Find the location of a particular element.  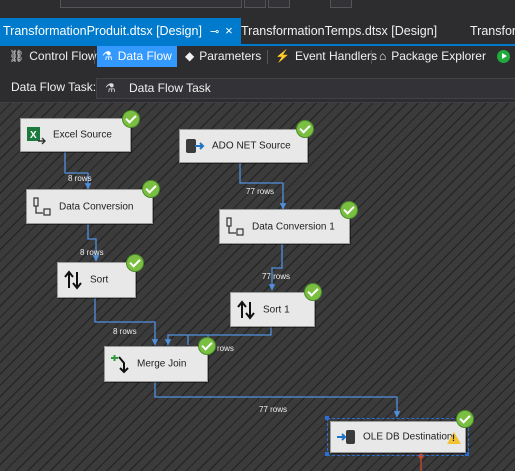

task-selector-row: Data Flow Task: ⚗ Data Flow Task is located at coordinates (257, 87).